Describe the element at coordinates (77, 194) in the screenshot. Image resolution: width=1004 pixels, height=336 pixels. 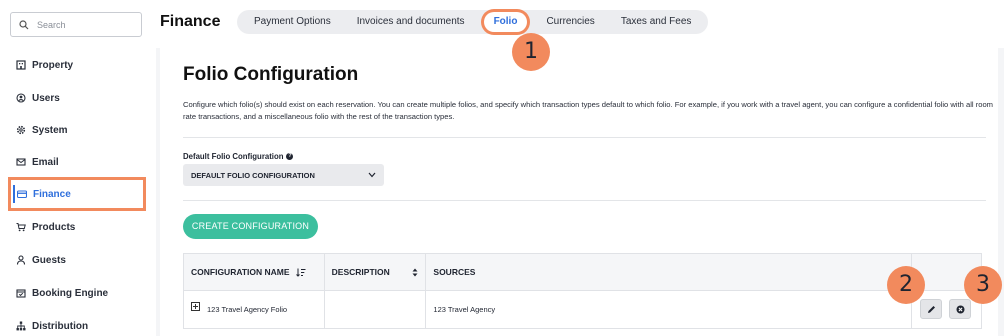
I see `sidebar-item-finance: Finance` at that location.